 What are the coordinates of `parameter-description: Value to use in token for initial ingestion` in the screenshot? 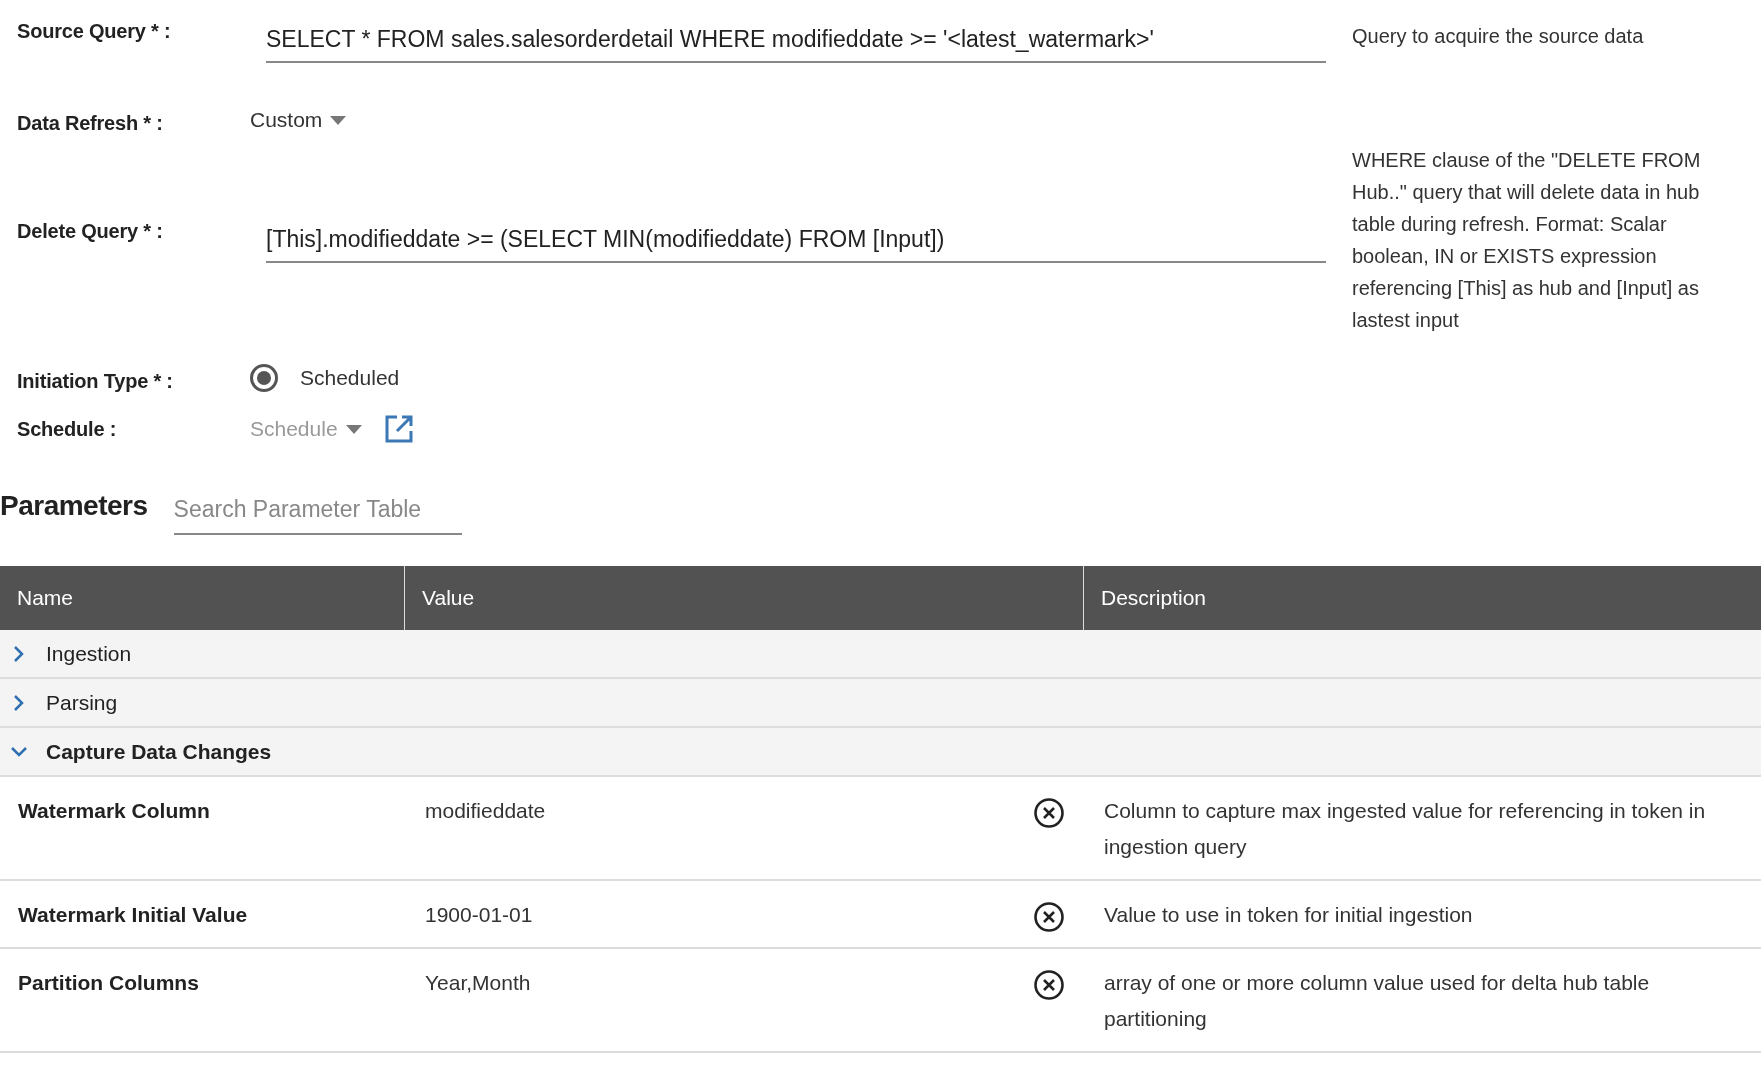 It's located at (1288, 915).